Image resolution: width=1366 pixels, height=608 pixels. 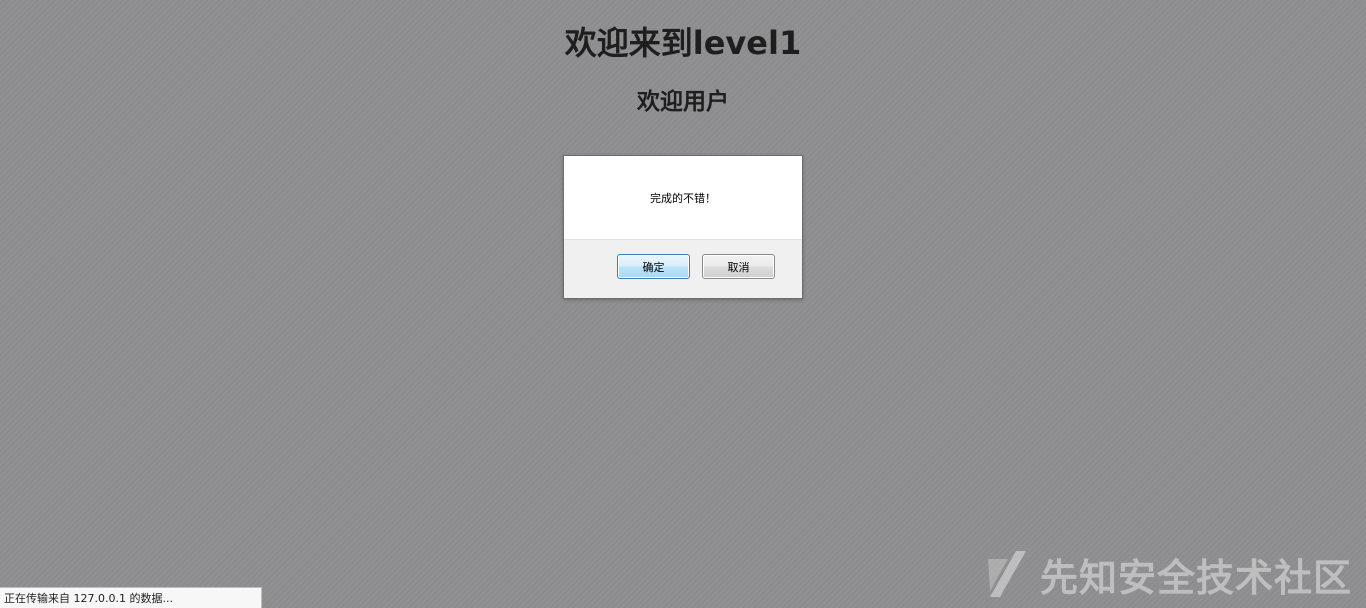 I want to click on watermark-logo-icon, so click(x=1006, y=574).